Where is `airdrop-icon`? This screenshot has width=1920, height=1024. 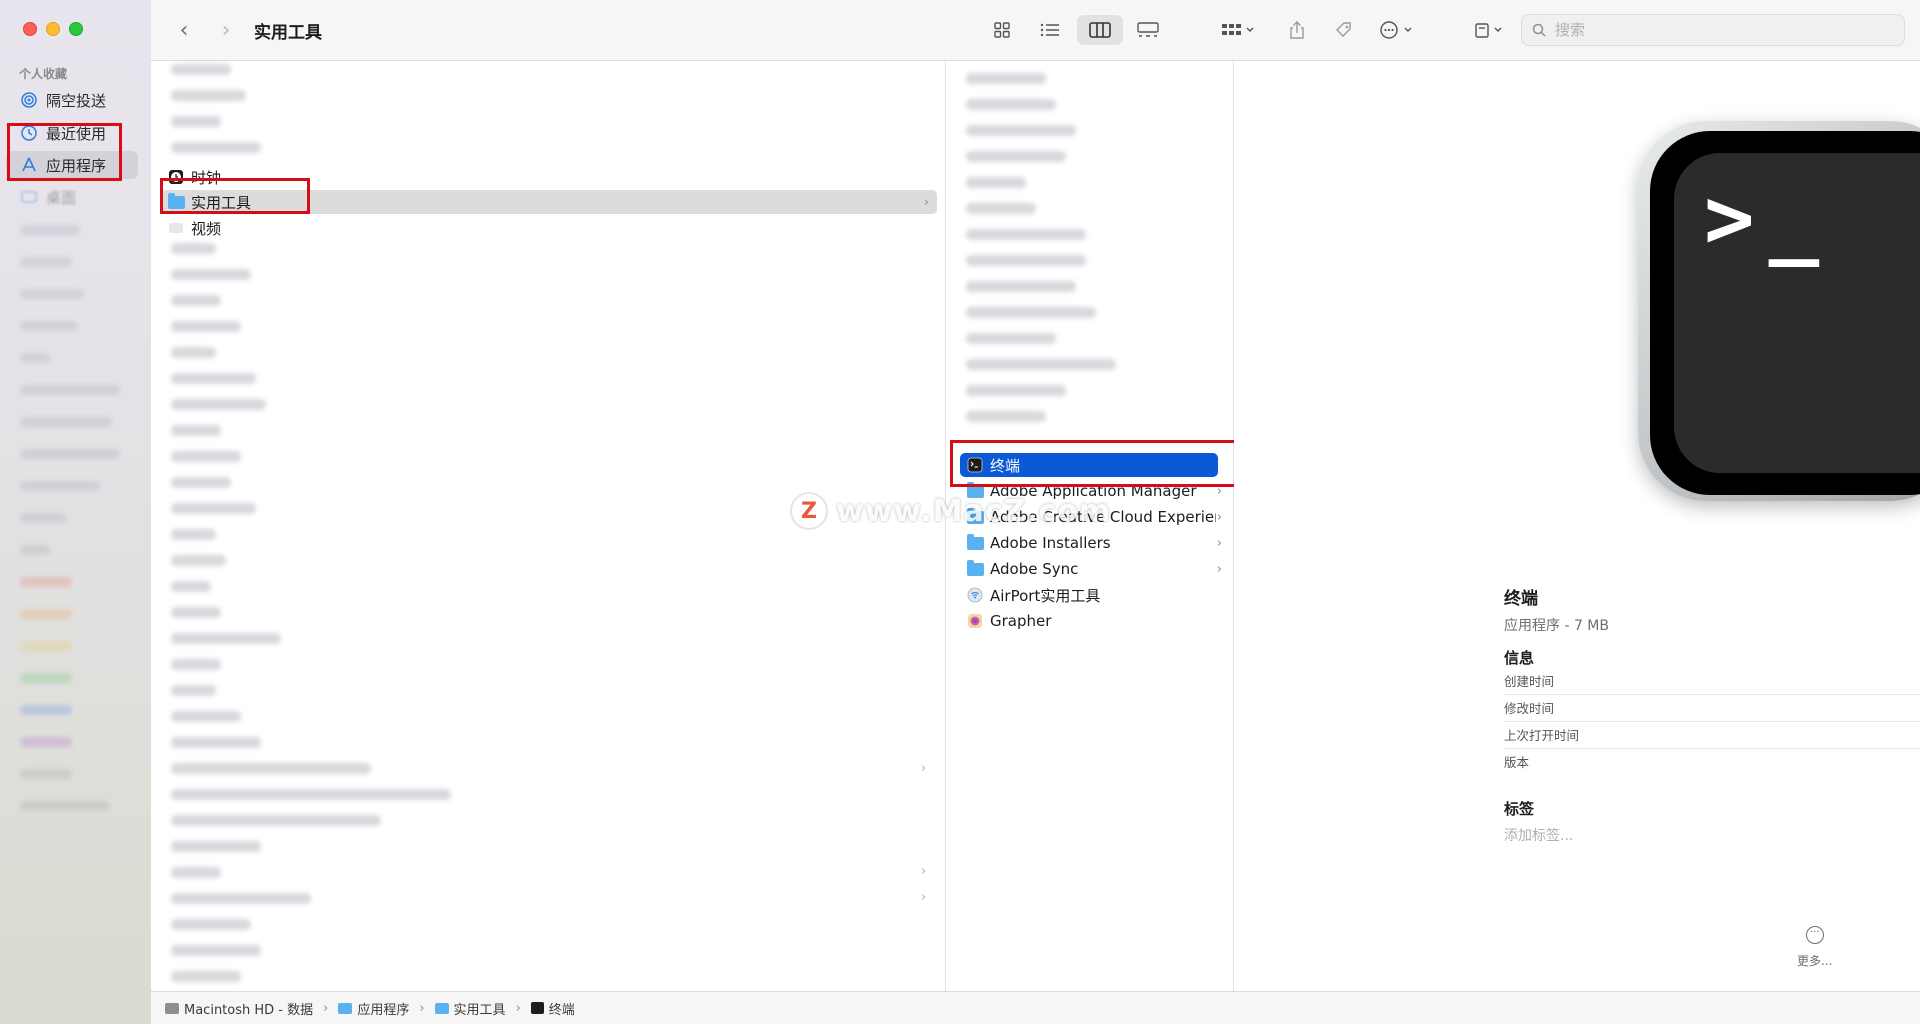
airdrop-icon is located at coordinates (29, 100).